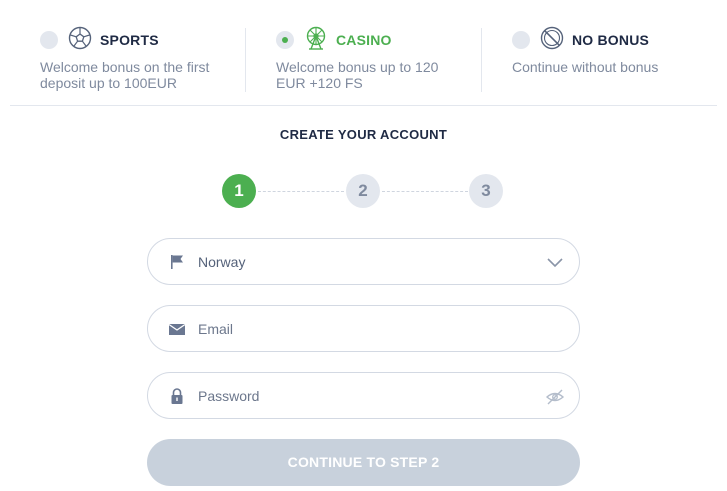 This screenshot has width=727, height=491. Describe the element at coordinates (316, 38) in the screenshot. I see `ferris-wheel-icon` at that location.